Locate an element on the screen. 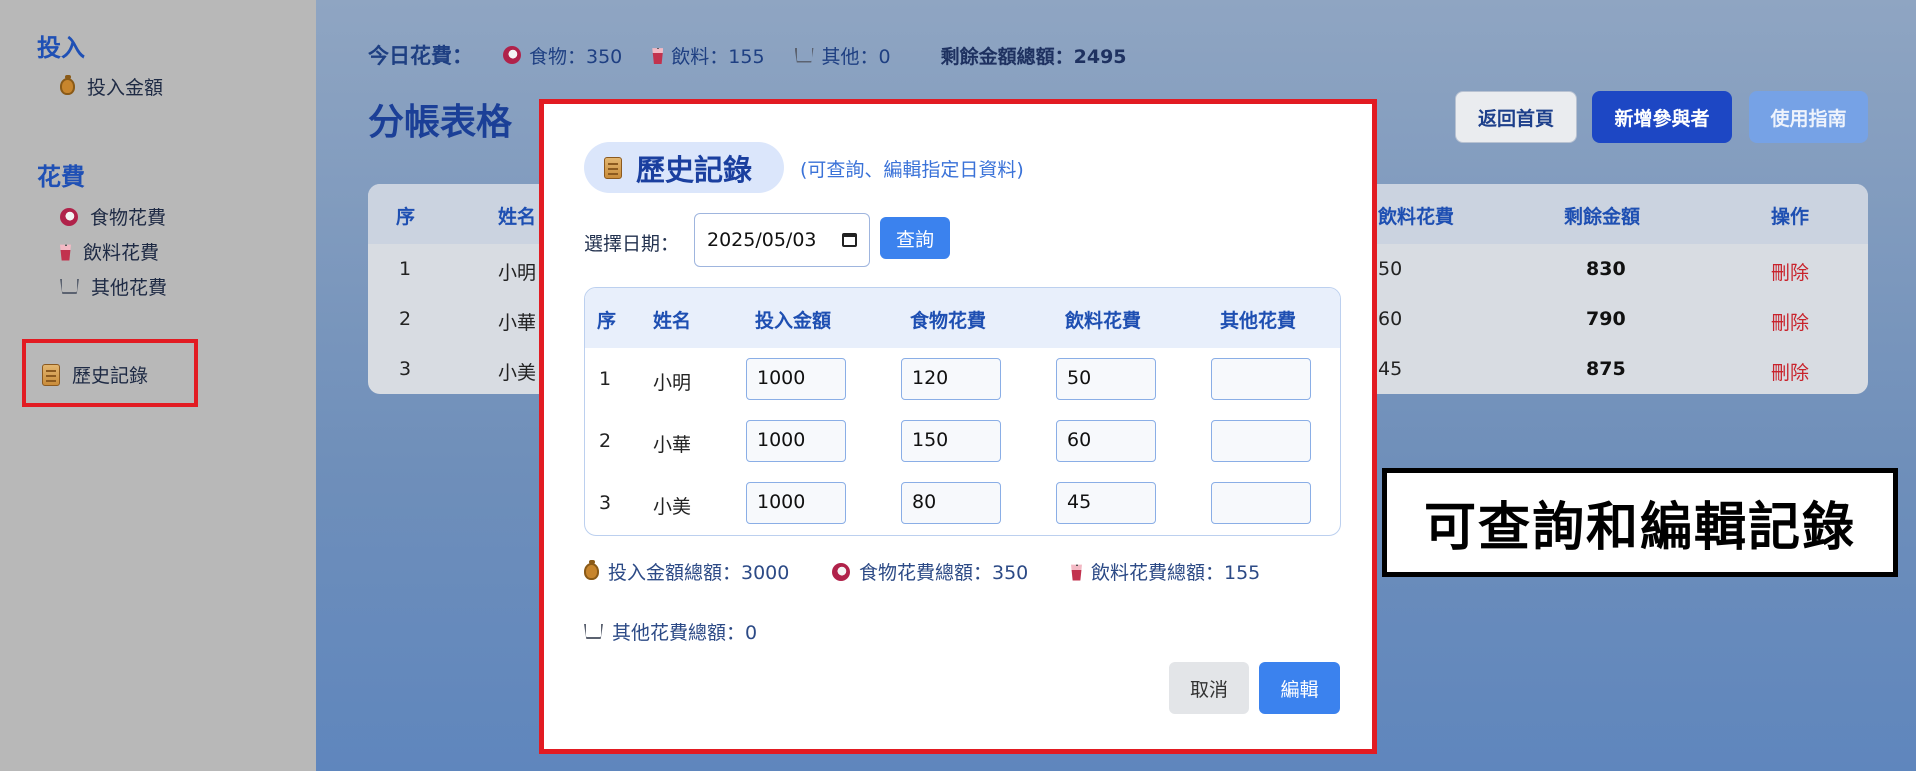 The height and width of the screenshot is (771, 1916). total-food: 食物花費總額：350 is located at coordinates (930, 571).